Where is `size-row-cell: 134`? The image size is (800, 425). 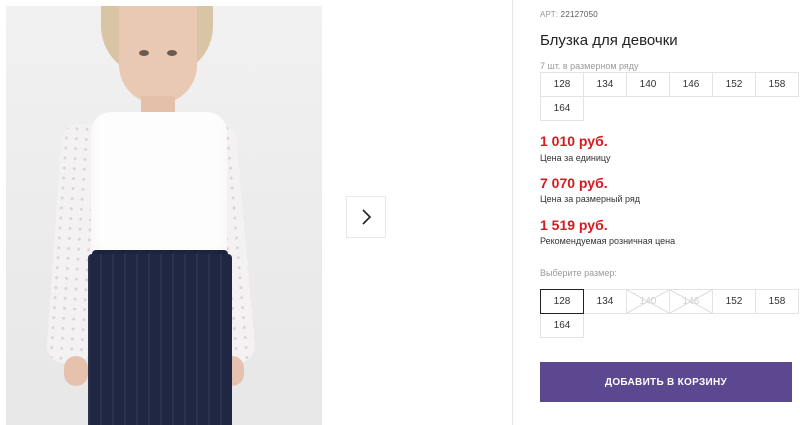 size-row-cell: 134 is located at coordinates (605, 84).